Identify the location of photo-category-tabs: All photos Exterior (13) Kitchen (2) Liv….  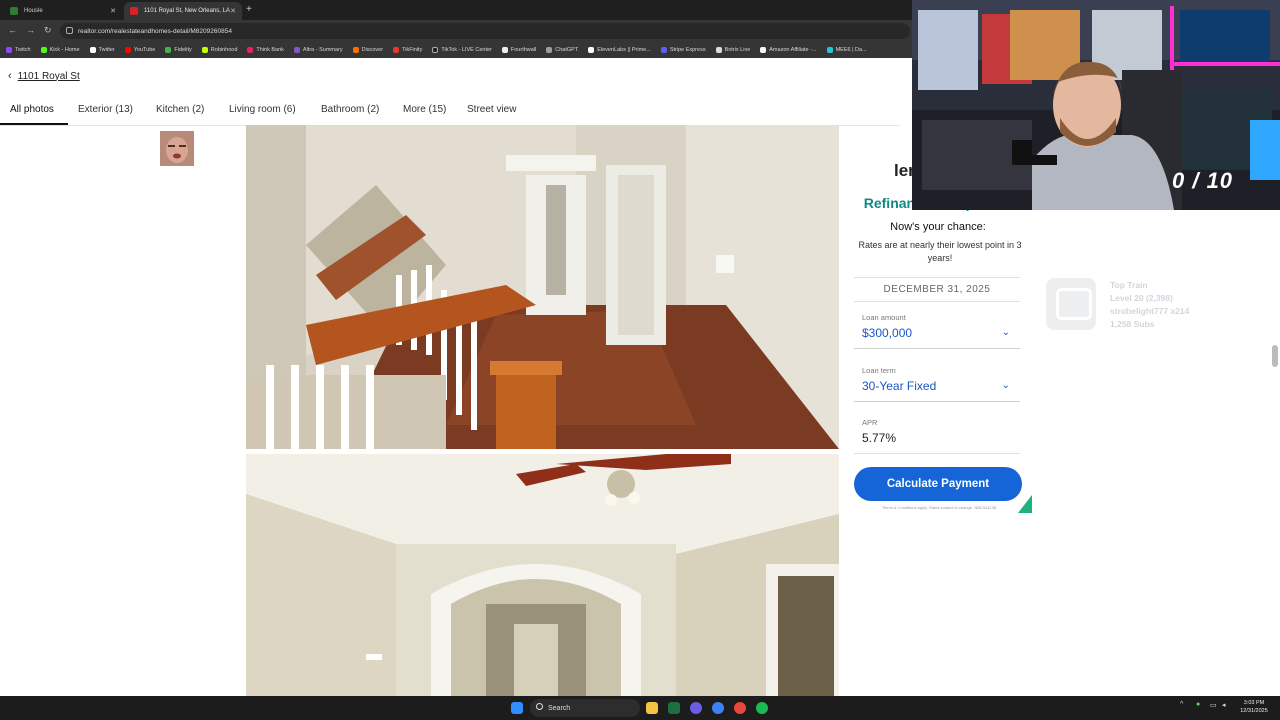
(450, 110).